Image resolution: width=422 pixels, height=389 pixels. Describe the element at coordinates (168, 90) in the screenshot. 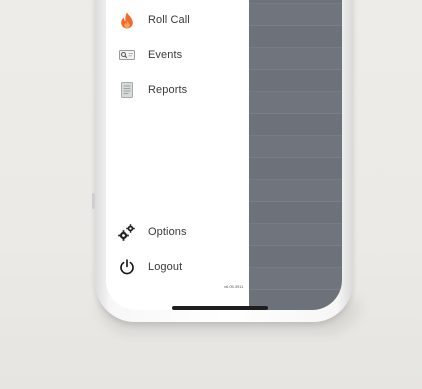

I see `menu-item-label: Reports` at that location.